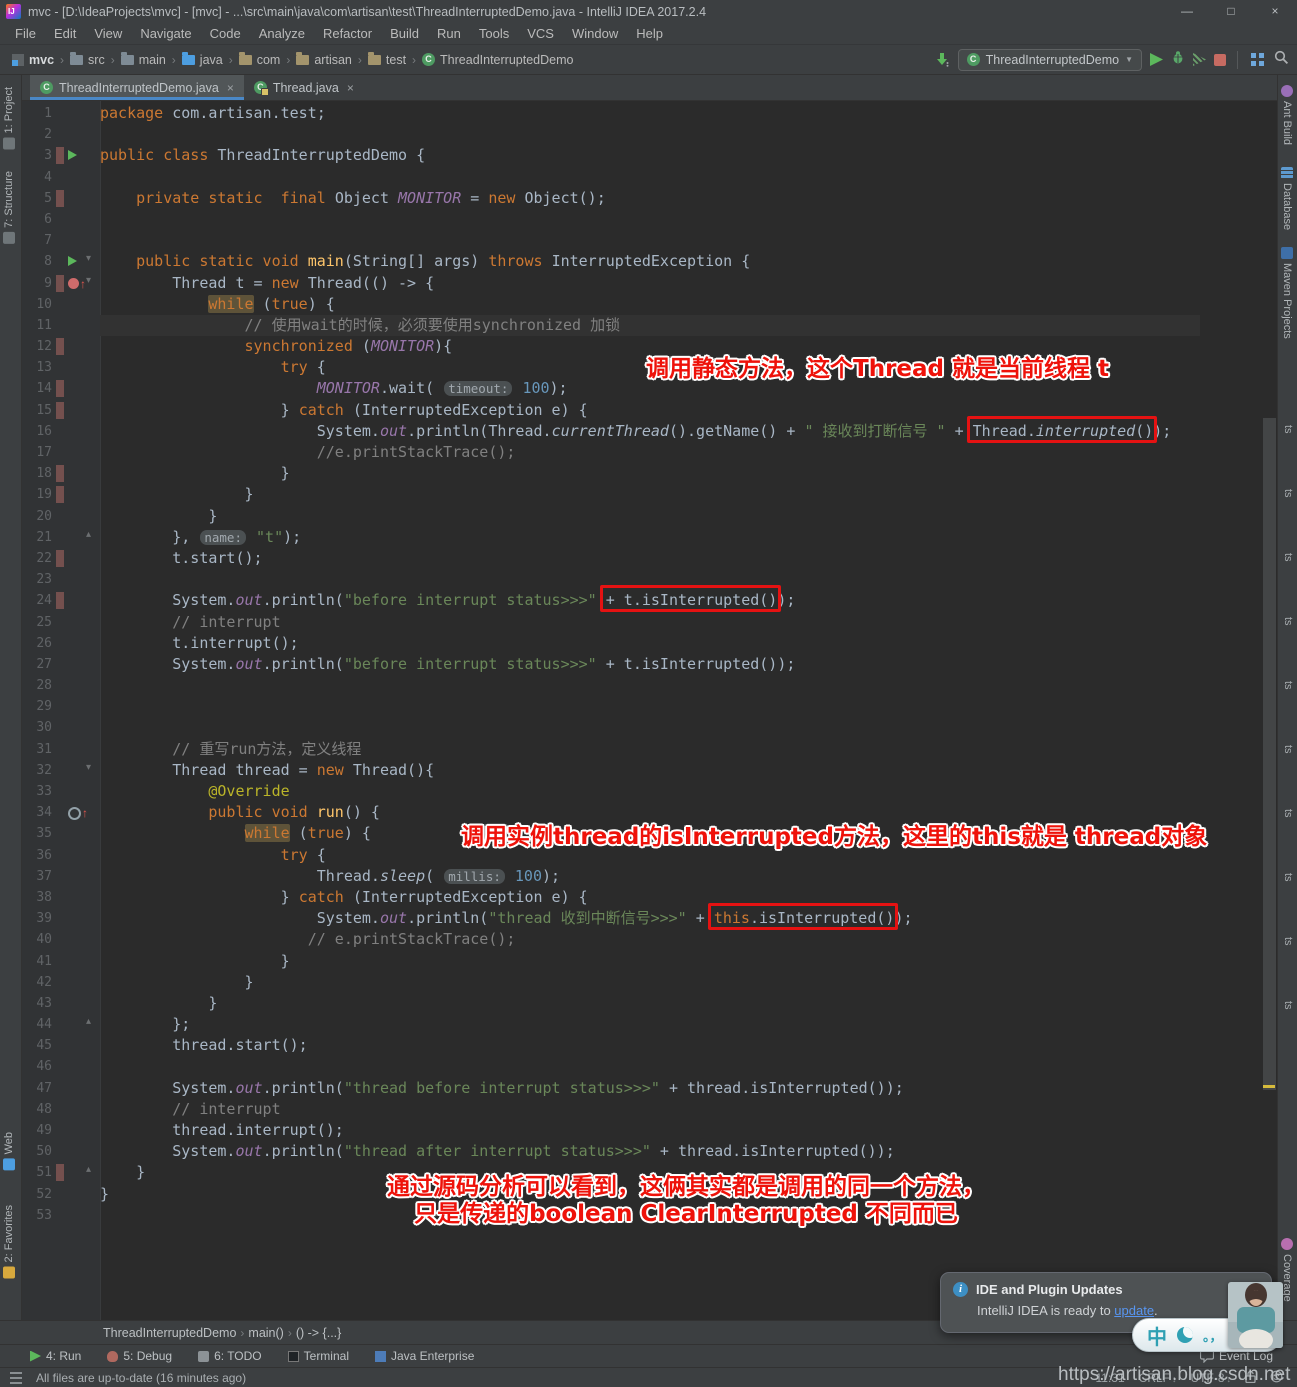  I want to click on breadcrumb-item-artisan: artisan, so click(324, 59).